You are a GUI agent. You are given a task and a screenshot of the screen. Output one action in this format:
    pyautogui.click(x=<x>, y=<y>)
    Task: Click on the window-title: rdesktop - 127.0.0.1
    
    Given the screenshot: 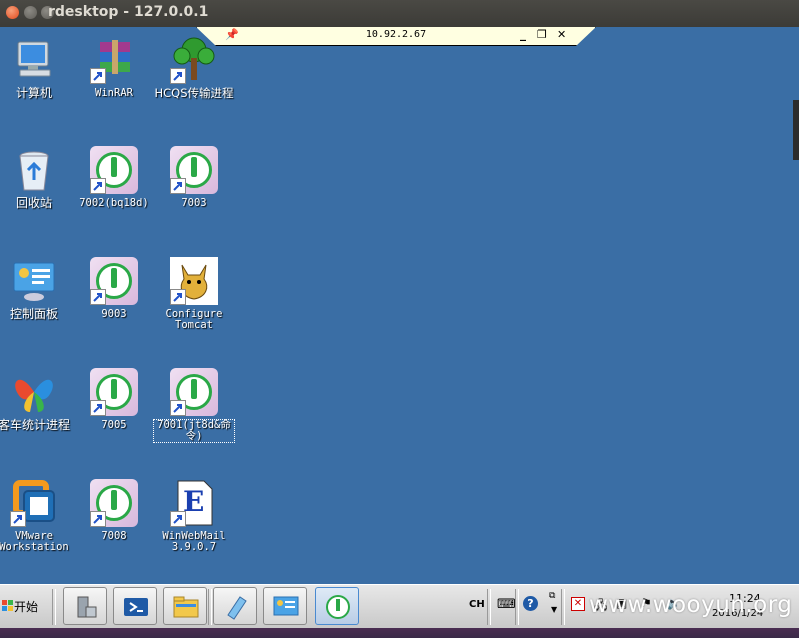 What is the action you would take?
    pyautogui.click(x=128, y=12)
    